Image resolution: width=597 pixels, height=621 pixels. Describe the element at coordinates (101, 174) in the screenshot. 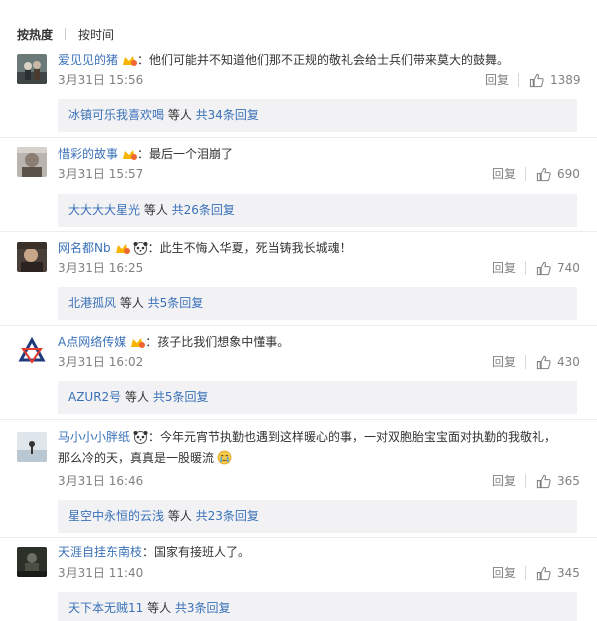

I see `comment-time: 3月31日 15:57` at that location.